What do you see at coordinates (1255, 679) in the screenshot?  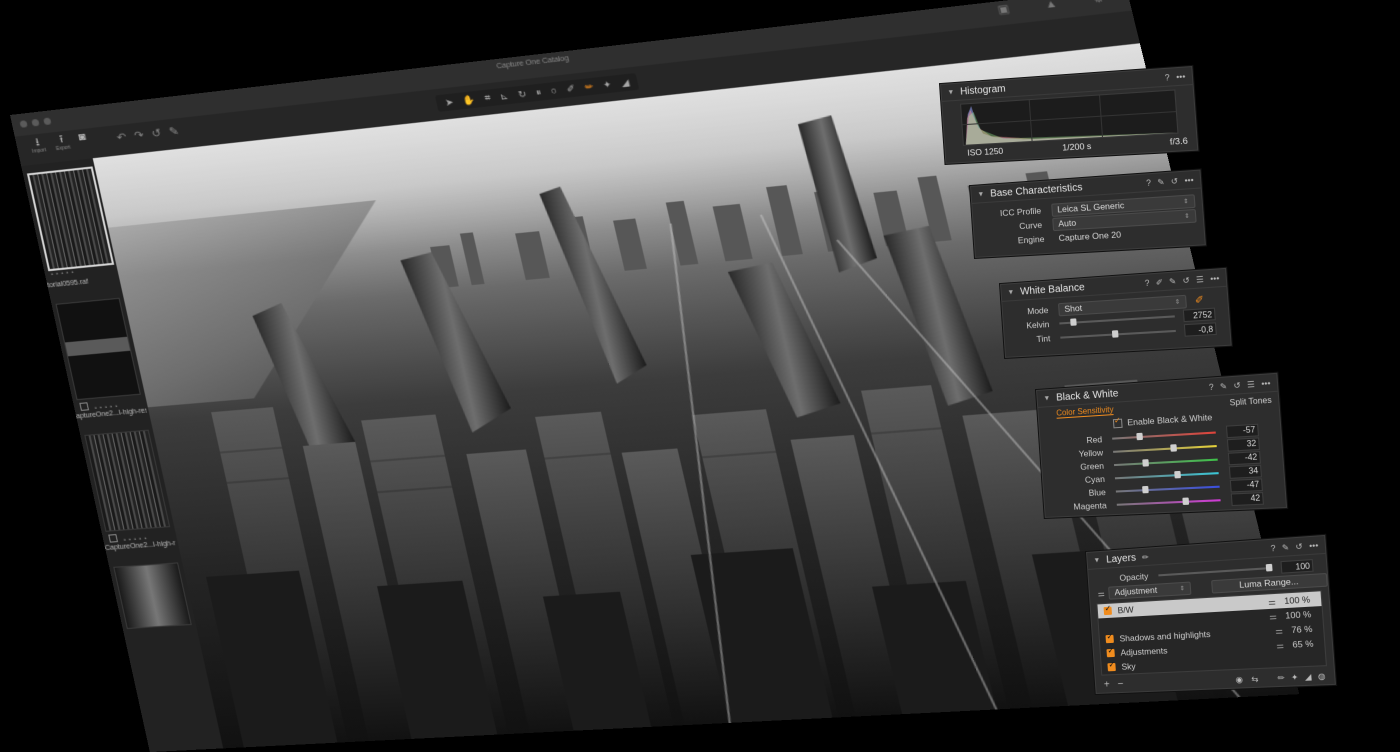 I see `swap-icon: ⇆` at bounding box center [1255, 679].